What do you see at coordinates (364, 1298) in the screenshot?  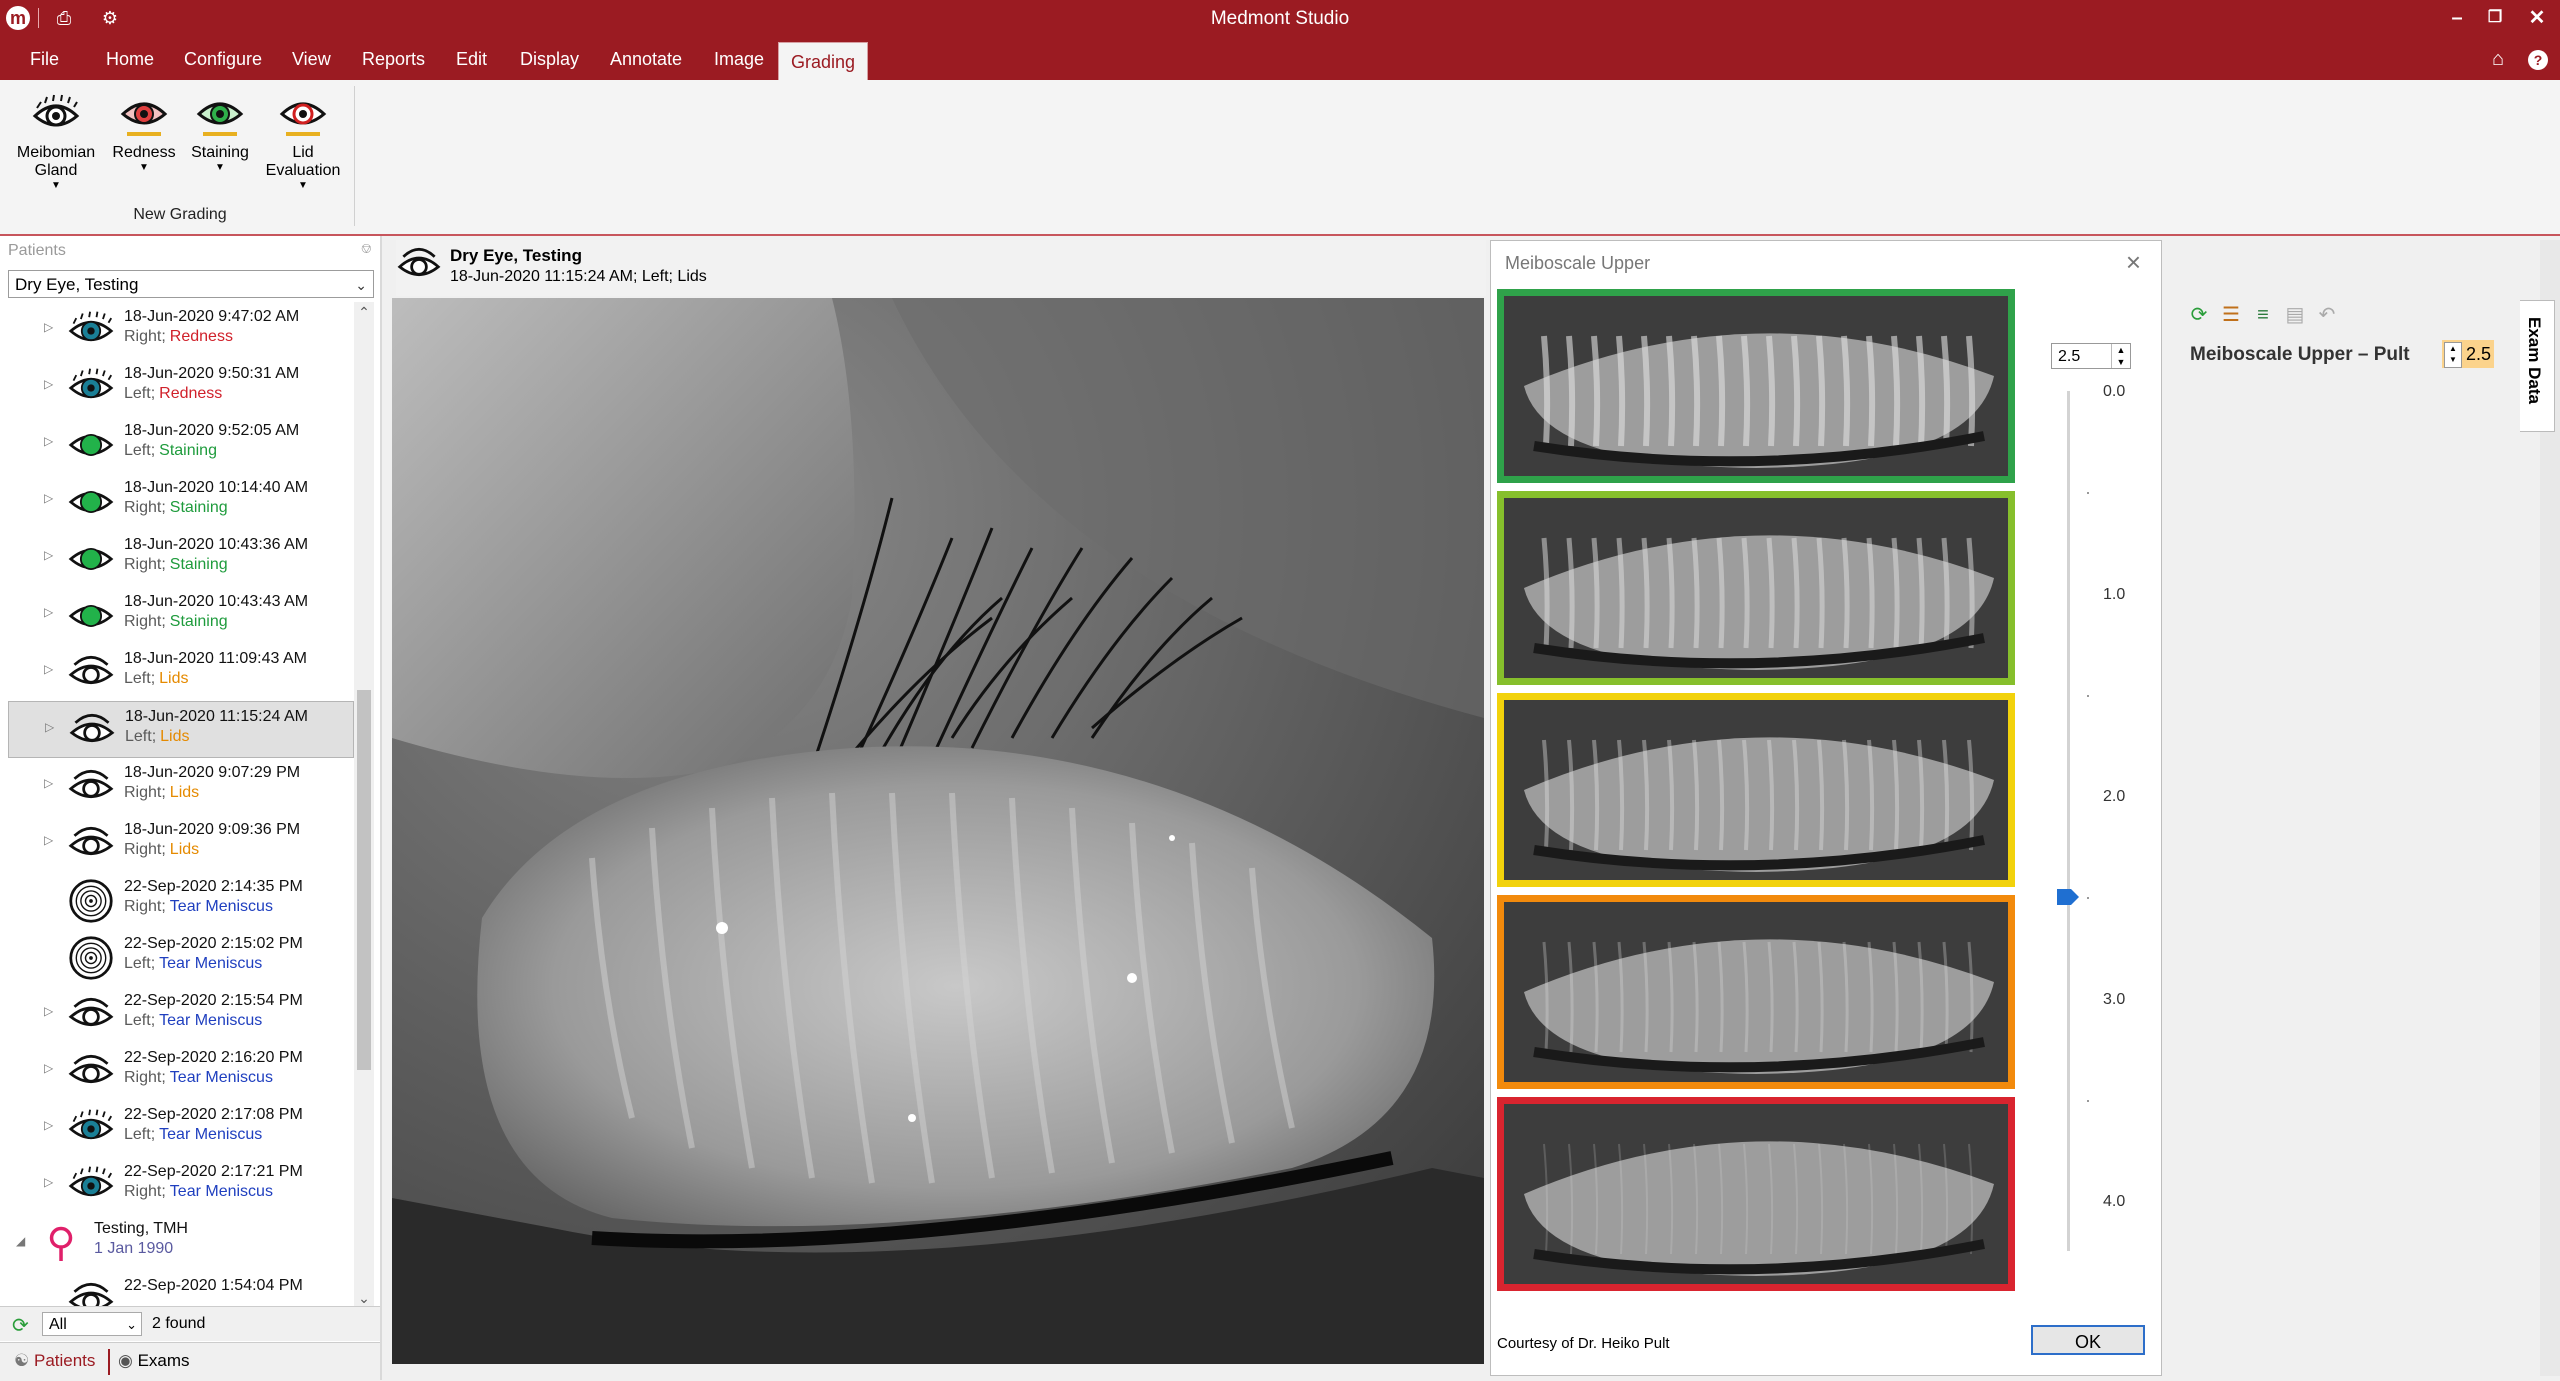 I see `scroll-down-icon: ⌄` at bounding box center [364, 1298].